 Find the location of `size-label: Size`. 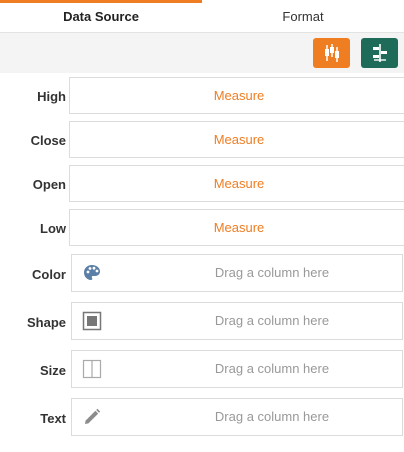

size-label: Size is located at coordinates (52, 370).